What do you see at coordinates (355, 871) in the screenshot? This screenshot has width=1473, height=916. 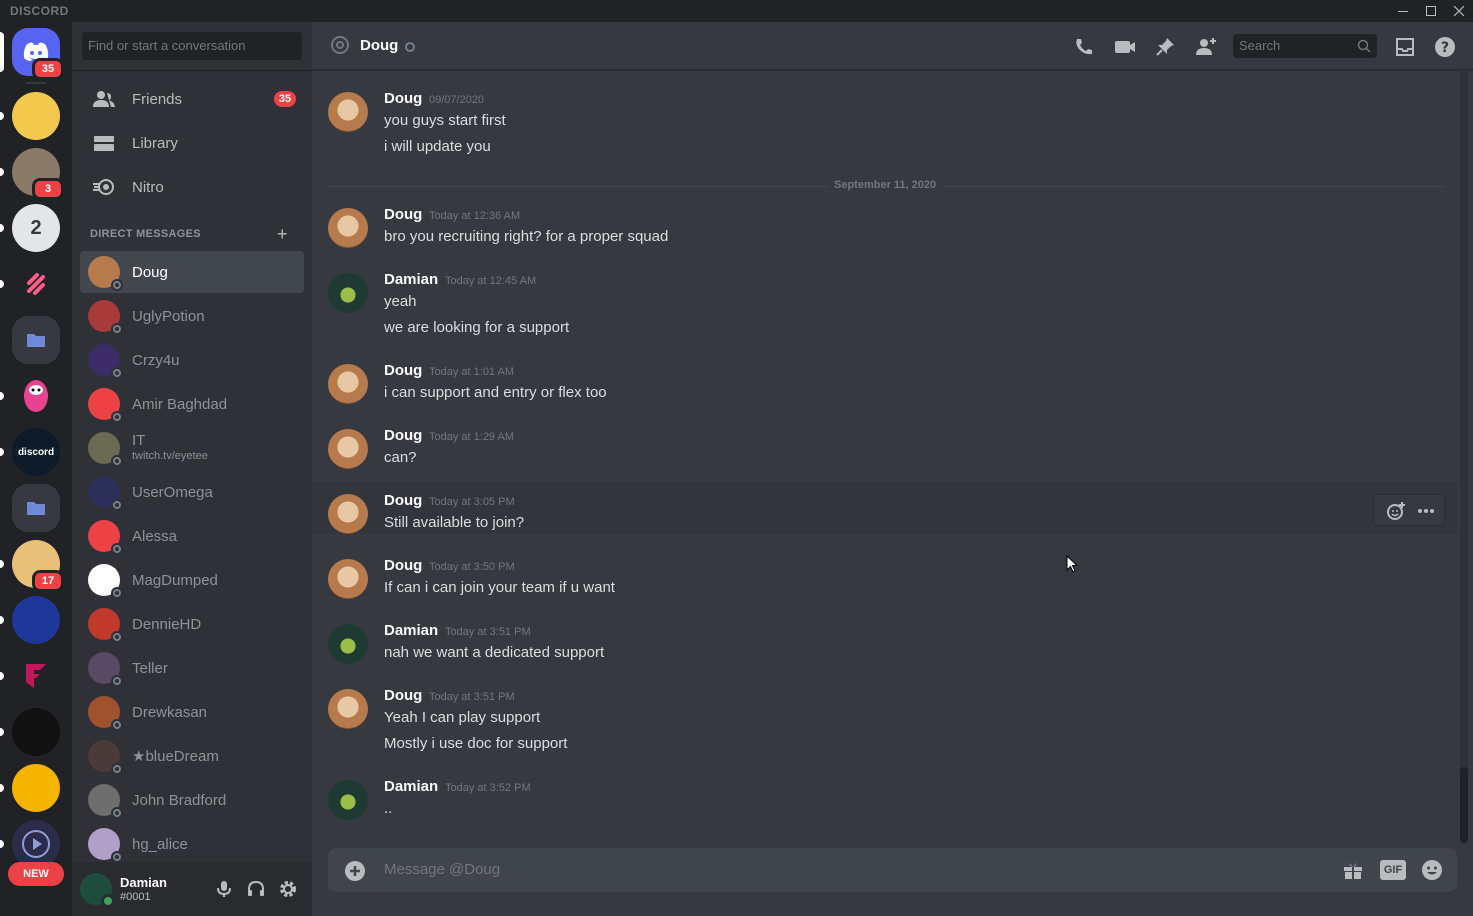 I see `upload-plus-icon` at bounding box center [355, 871].